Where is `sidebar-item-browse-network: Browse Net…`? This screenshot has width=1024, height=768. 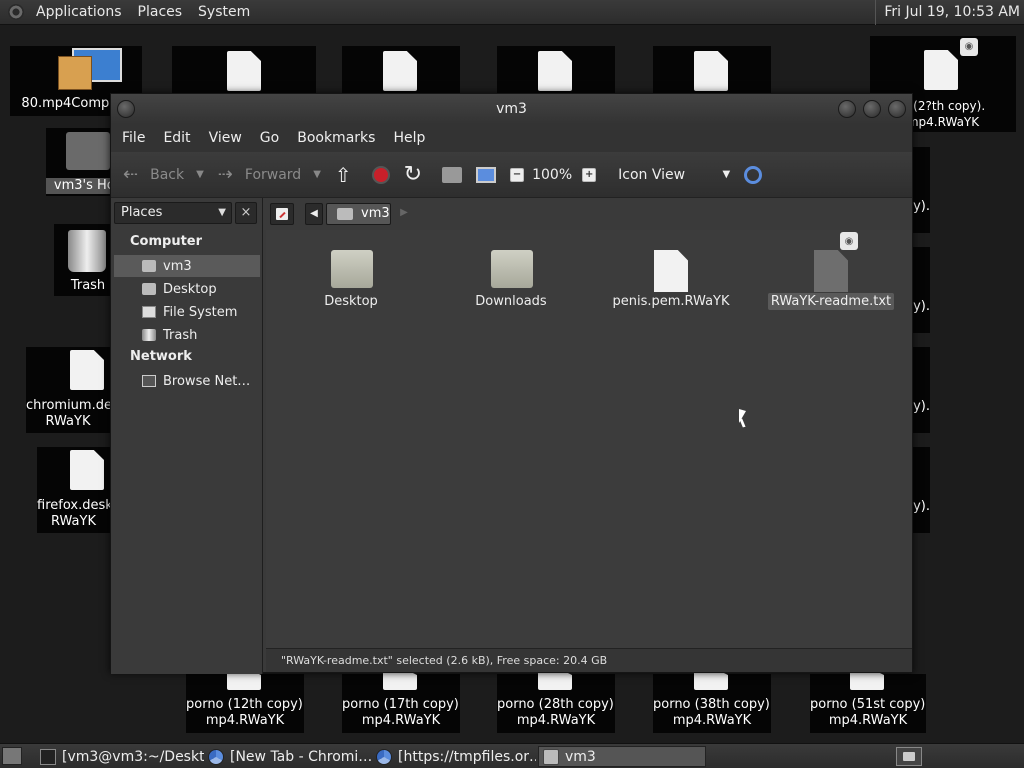 sidebar-item-browse-network: Browse Net… is located at coordinates (187, 381).